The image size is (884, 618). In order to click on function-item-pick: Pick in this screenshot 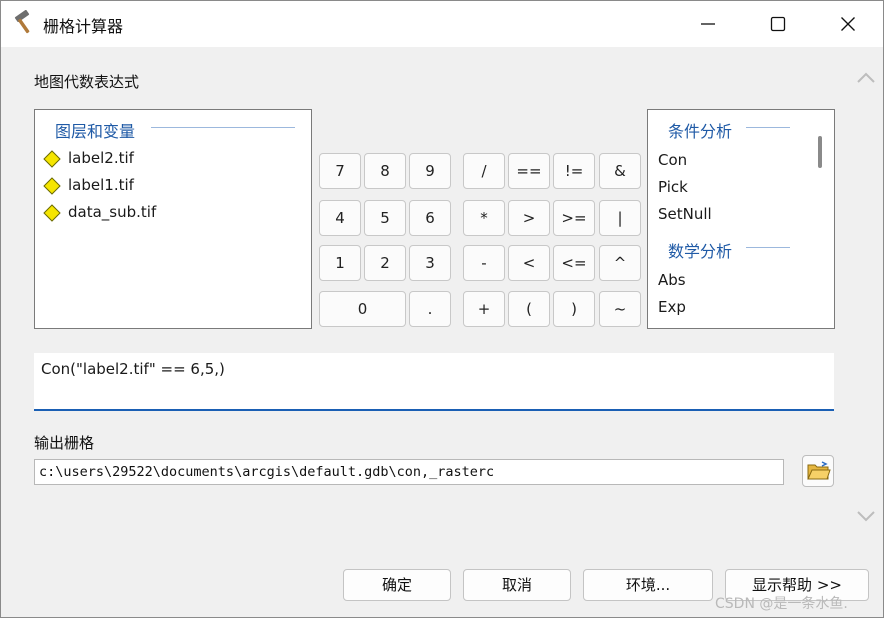, I will do `click(673, 187)`.